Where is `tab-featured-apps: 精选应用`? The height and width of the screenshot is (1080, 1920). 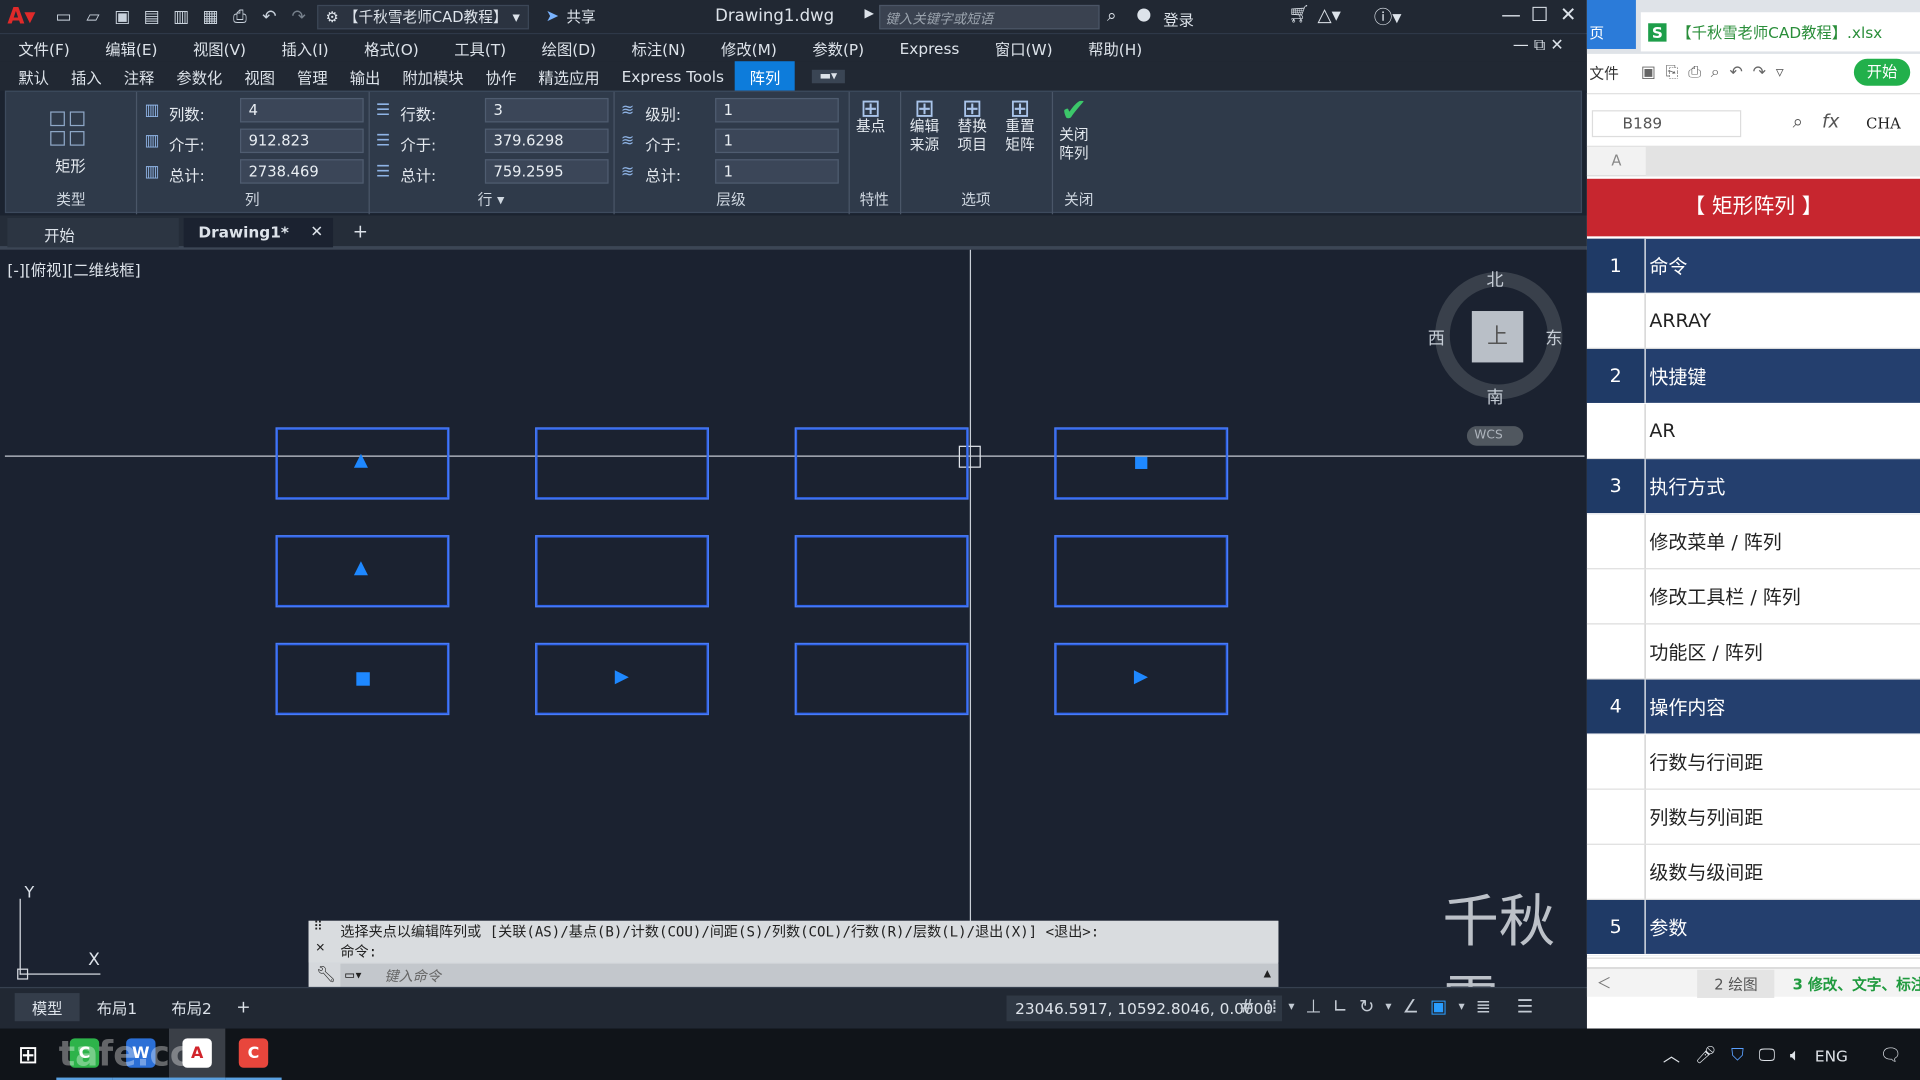
tab-featured-apps: 精选应用 is located at coordinates (568, 76).